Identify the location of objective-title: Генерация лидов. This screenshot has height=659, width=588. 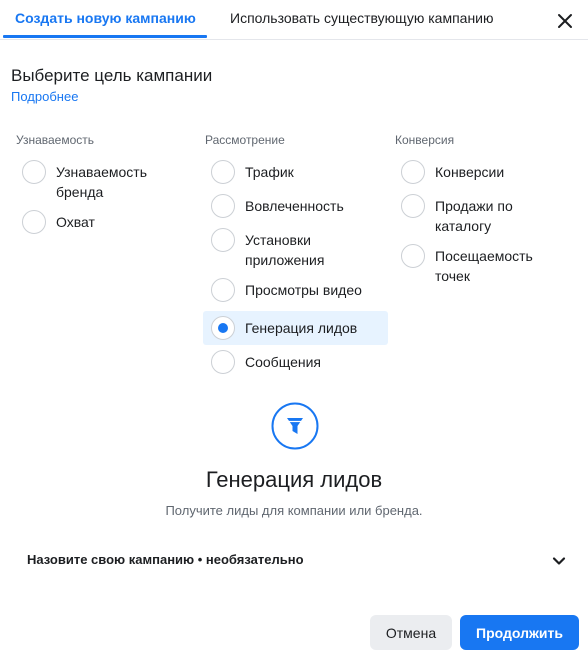
(294, 479).